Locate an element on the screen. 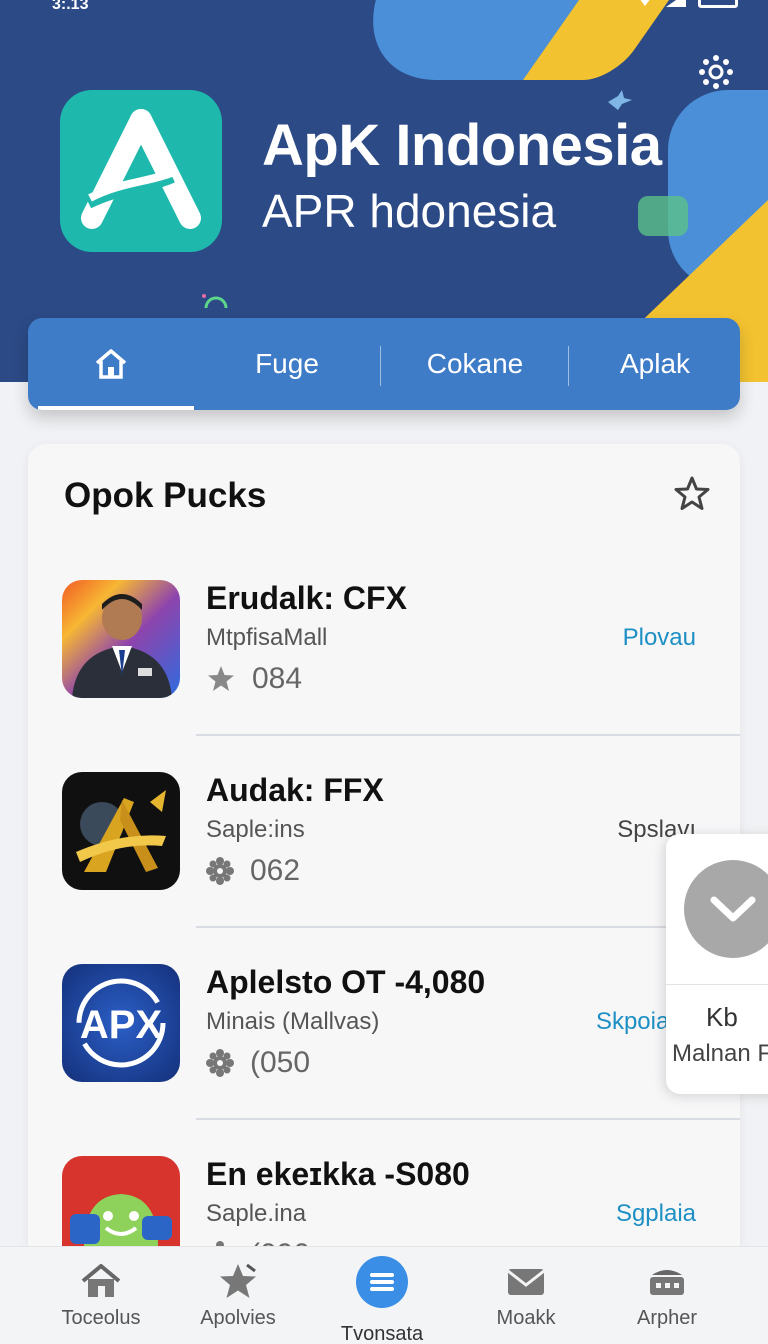 The image size is (768, 1344). tab-label: Cokane is located at coordinates (475, 363).